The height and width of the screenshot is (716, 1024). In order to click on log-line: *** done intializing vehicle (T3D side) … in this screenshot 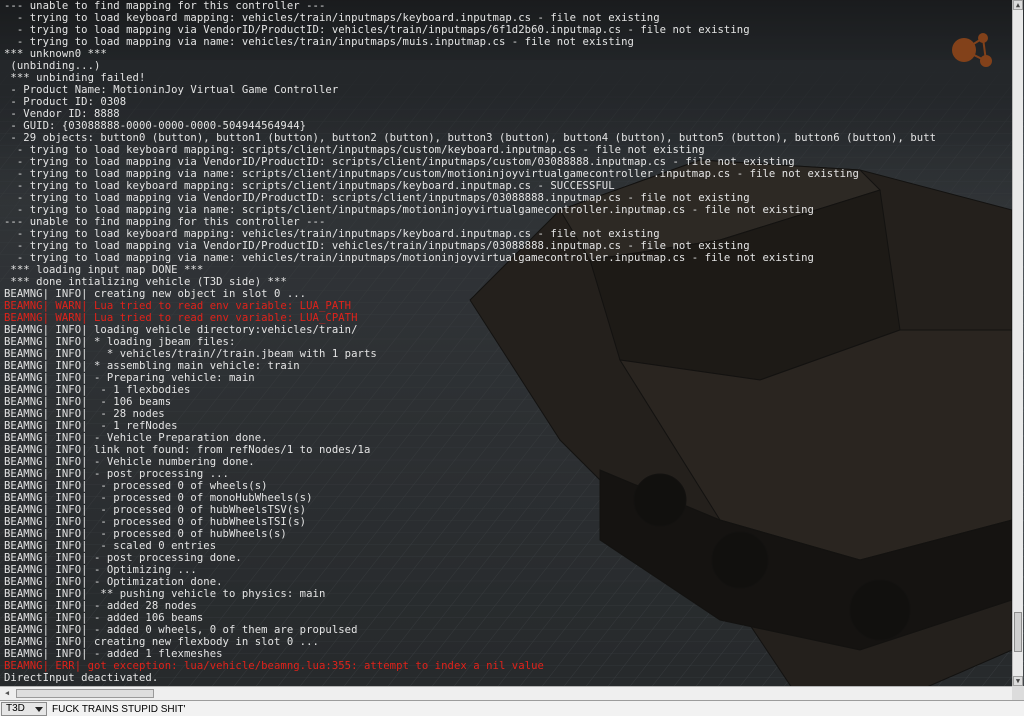, I will do `click(145, 282)`.